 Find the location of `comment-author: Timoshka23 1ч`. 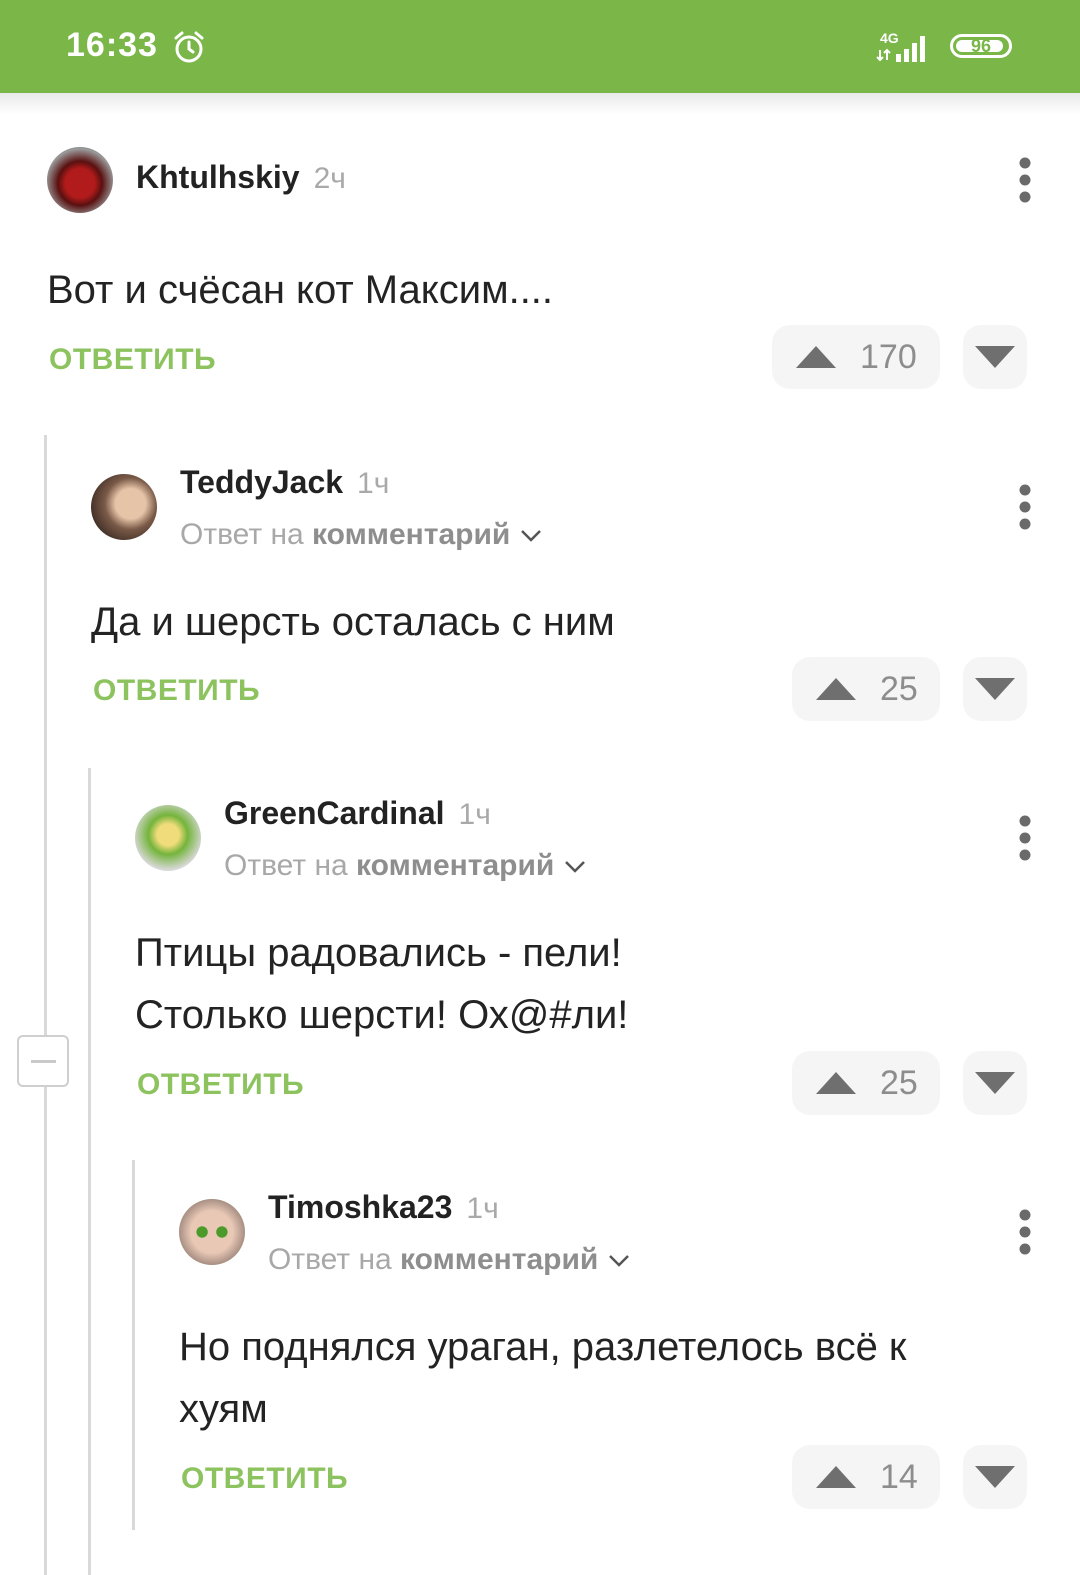

comment-author: Timoshka23 1ч is located at coordinates (383, 1207).